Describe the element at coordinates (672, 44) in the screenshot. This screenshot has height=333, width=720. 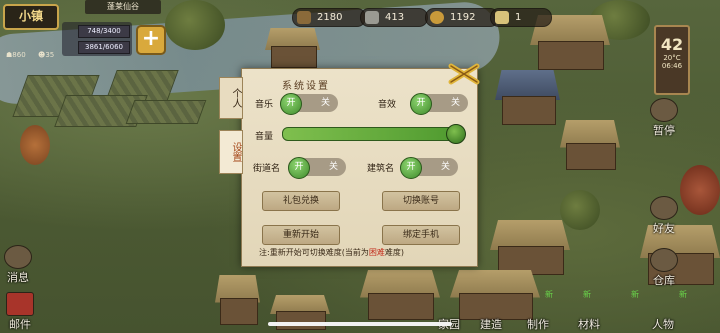
I see `day-number: 42` at that location.